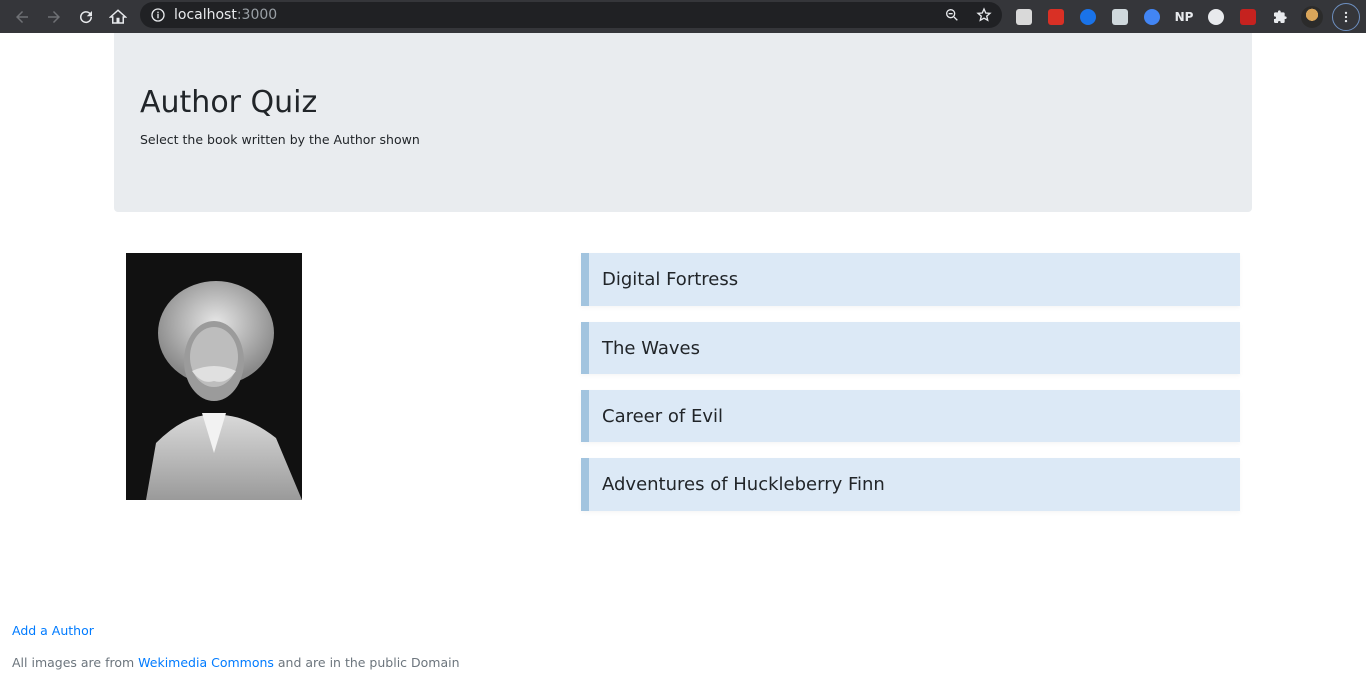 This screenshot has height=690, width=1366. Describe the element at coordinates (1152, 17) in the screenshot. I see `glasses-extension-icon` at that location.